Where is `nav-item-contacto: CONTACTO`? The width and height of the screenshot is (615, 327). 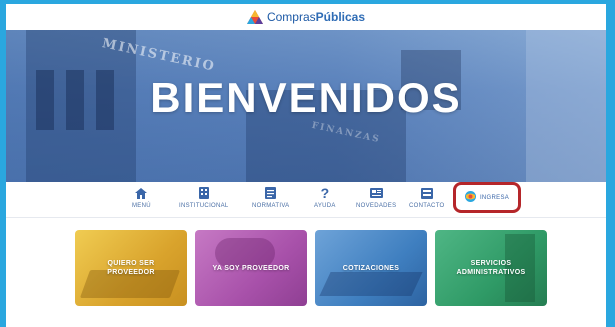 nav-item-contacto: CONTACTO is located at coordinates (427, 197).